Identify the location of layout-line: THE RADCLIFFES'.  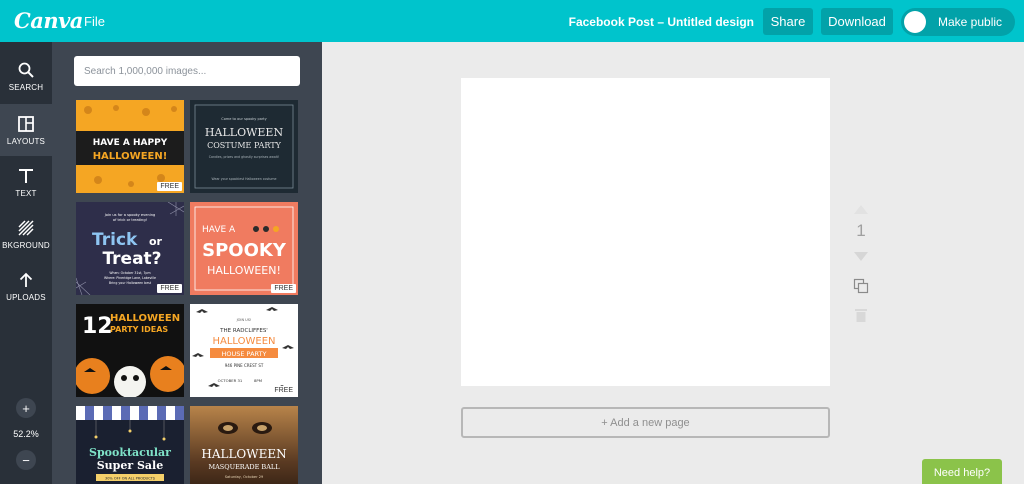
(243, 331).